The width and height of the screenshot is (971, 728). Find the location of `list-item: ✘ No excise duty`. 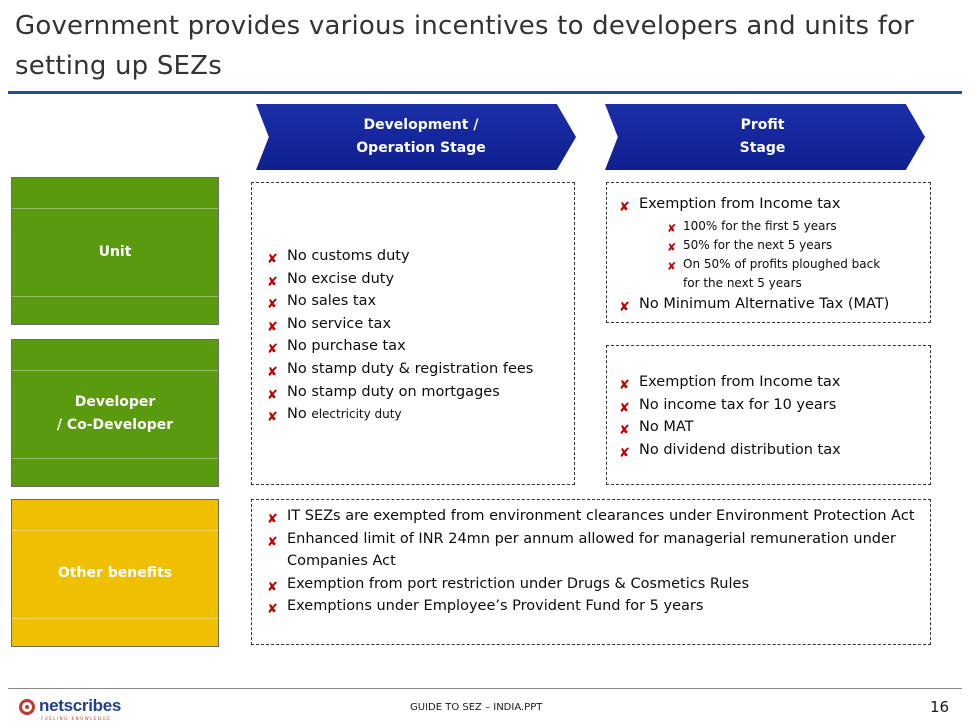

list-item: ✘ No excise duty is located at coordinates (414, 279).